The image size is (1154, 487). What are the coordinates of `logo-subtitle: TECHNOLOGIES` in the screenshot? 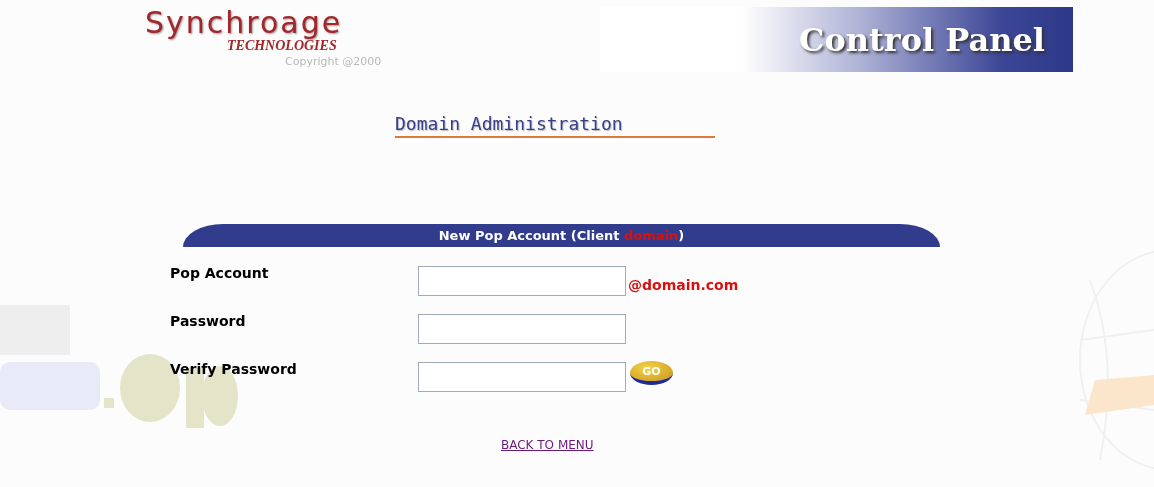 It's located at (282, 46).